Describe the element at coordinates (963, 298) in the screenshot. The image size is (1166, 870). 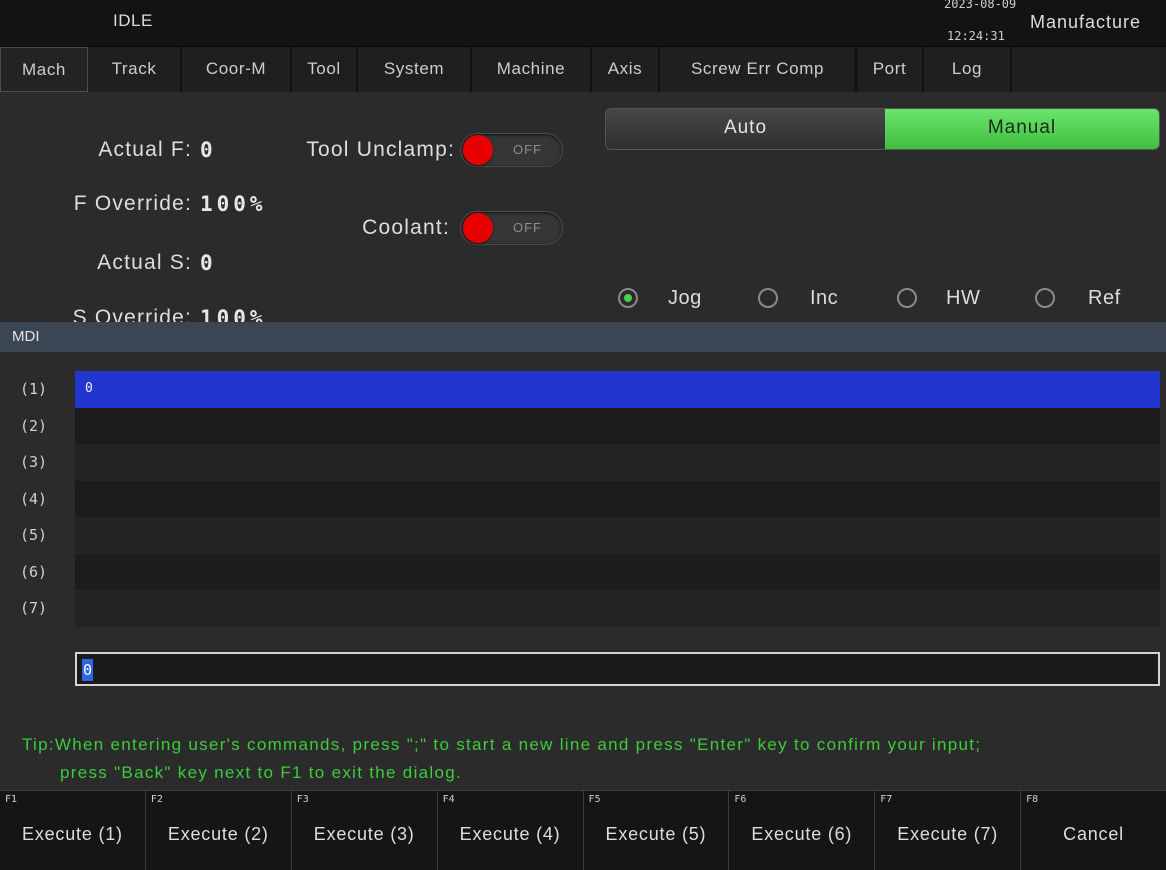
I see `hw-label: HW` at that location.